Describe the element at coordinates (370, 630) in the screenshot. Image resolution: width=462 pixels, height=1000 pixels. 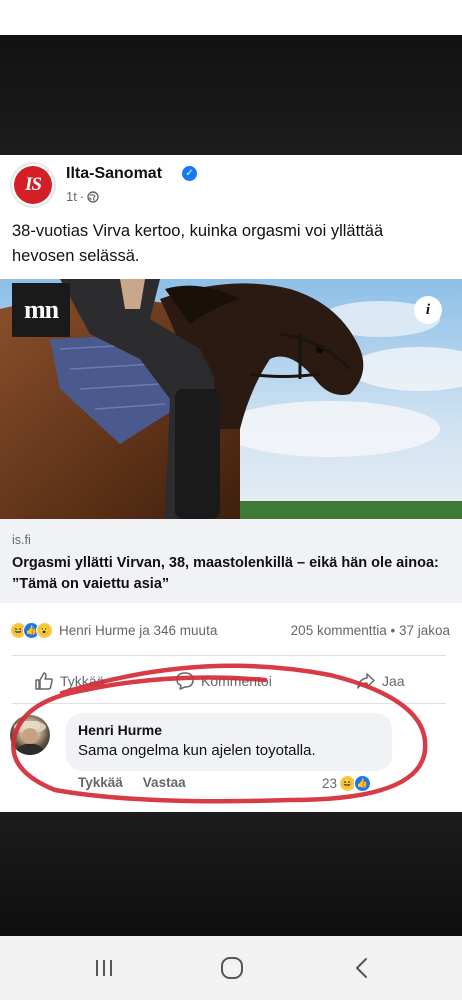
I see `comment-share-counts: 205 kommenttia • 37 jakoa` at that location.